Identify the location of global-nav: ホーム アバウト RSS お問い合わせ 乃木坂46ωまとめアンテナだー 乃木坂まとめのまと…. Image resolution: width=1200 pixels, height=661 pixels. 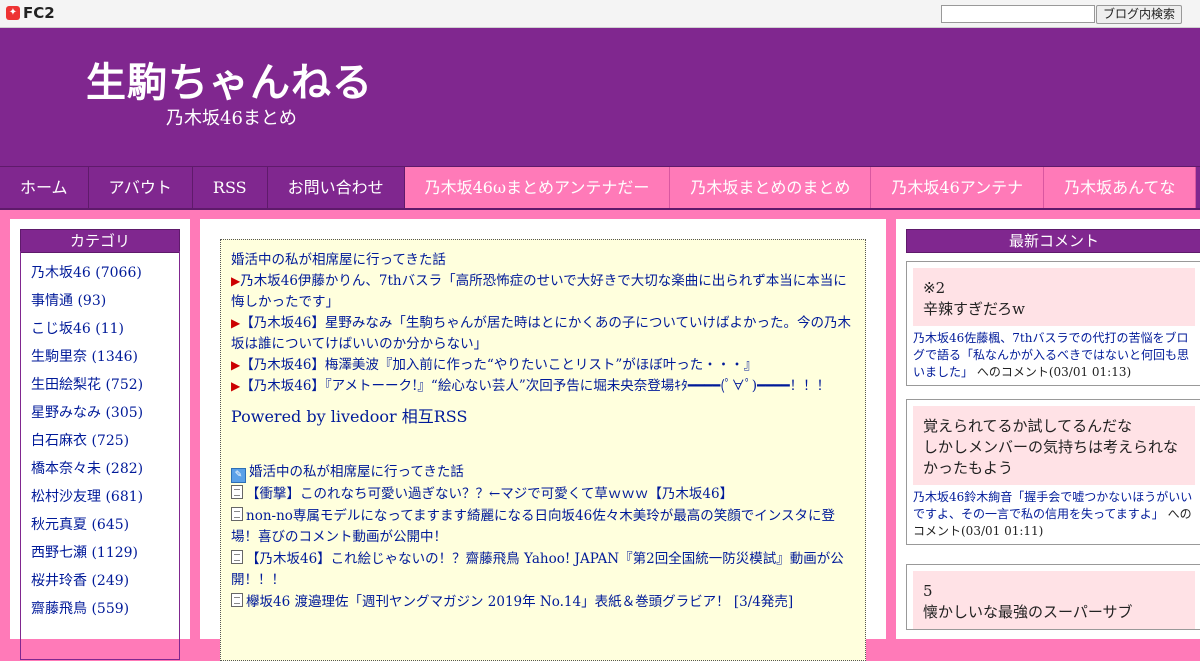
(600, 188).